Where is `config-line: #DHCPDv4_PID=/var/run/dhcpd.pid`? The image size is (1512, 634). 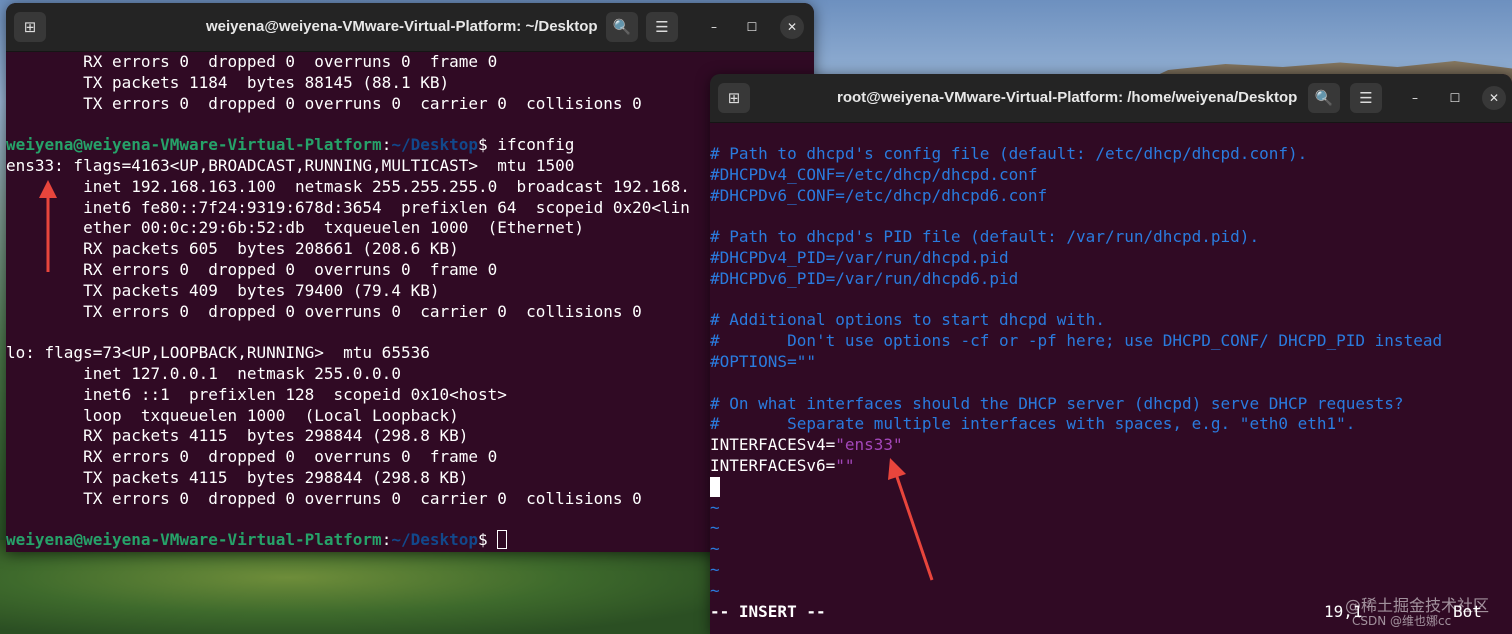
config-line: #DHCPDv4_PID=/var/run/dhcpd.pid is located at coordinates (859, 257).